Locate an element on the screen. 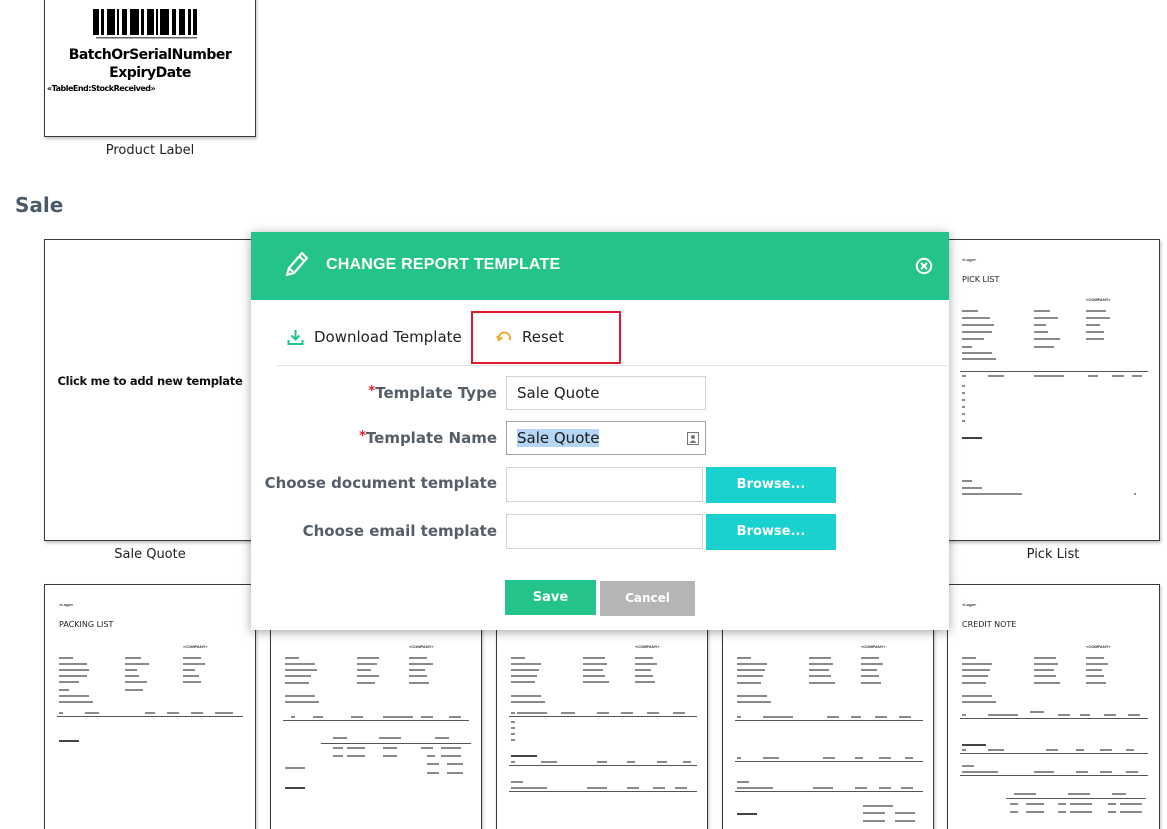 The width and height of the screenshot is (1167, 829). email-template-input is located at coordinates (604, 531).